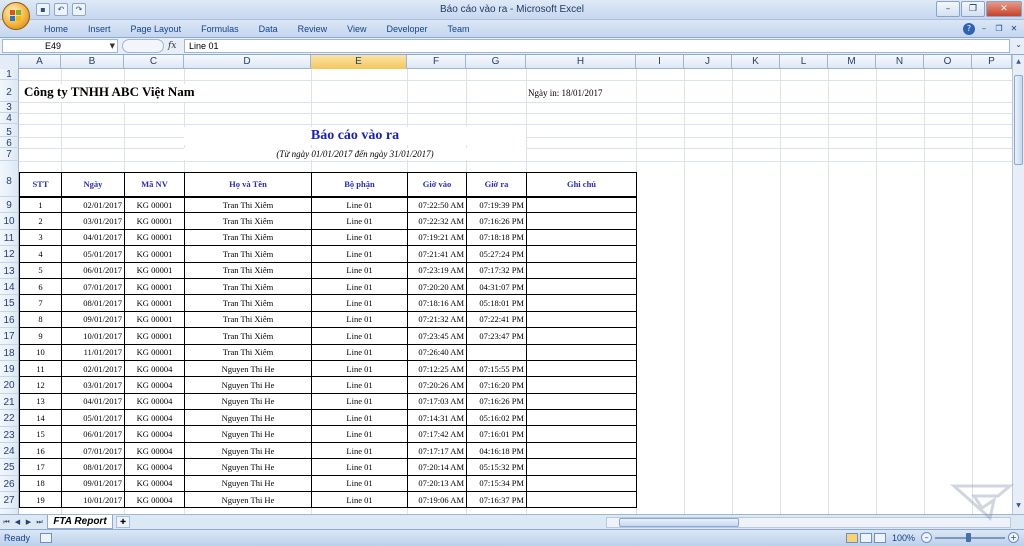 The width and height of the screenshot is (1024, 546). What do you see at coordinates (9, 107) in the screenshot?
I see `row-header: 3` at bounding box center [9, 107].